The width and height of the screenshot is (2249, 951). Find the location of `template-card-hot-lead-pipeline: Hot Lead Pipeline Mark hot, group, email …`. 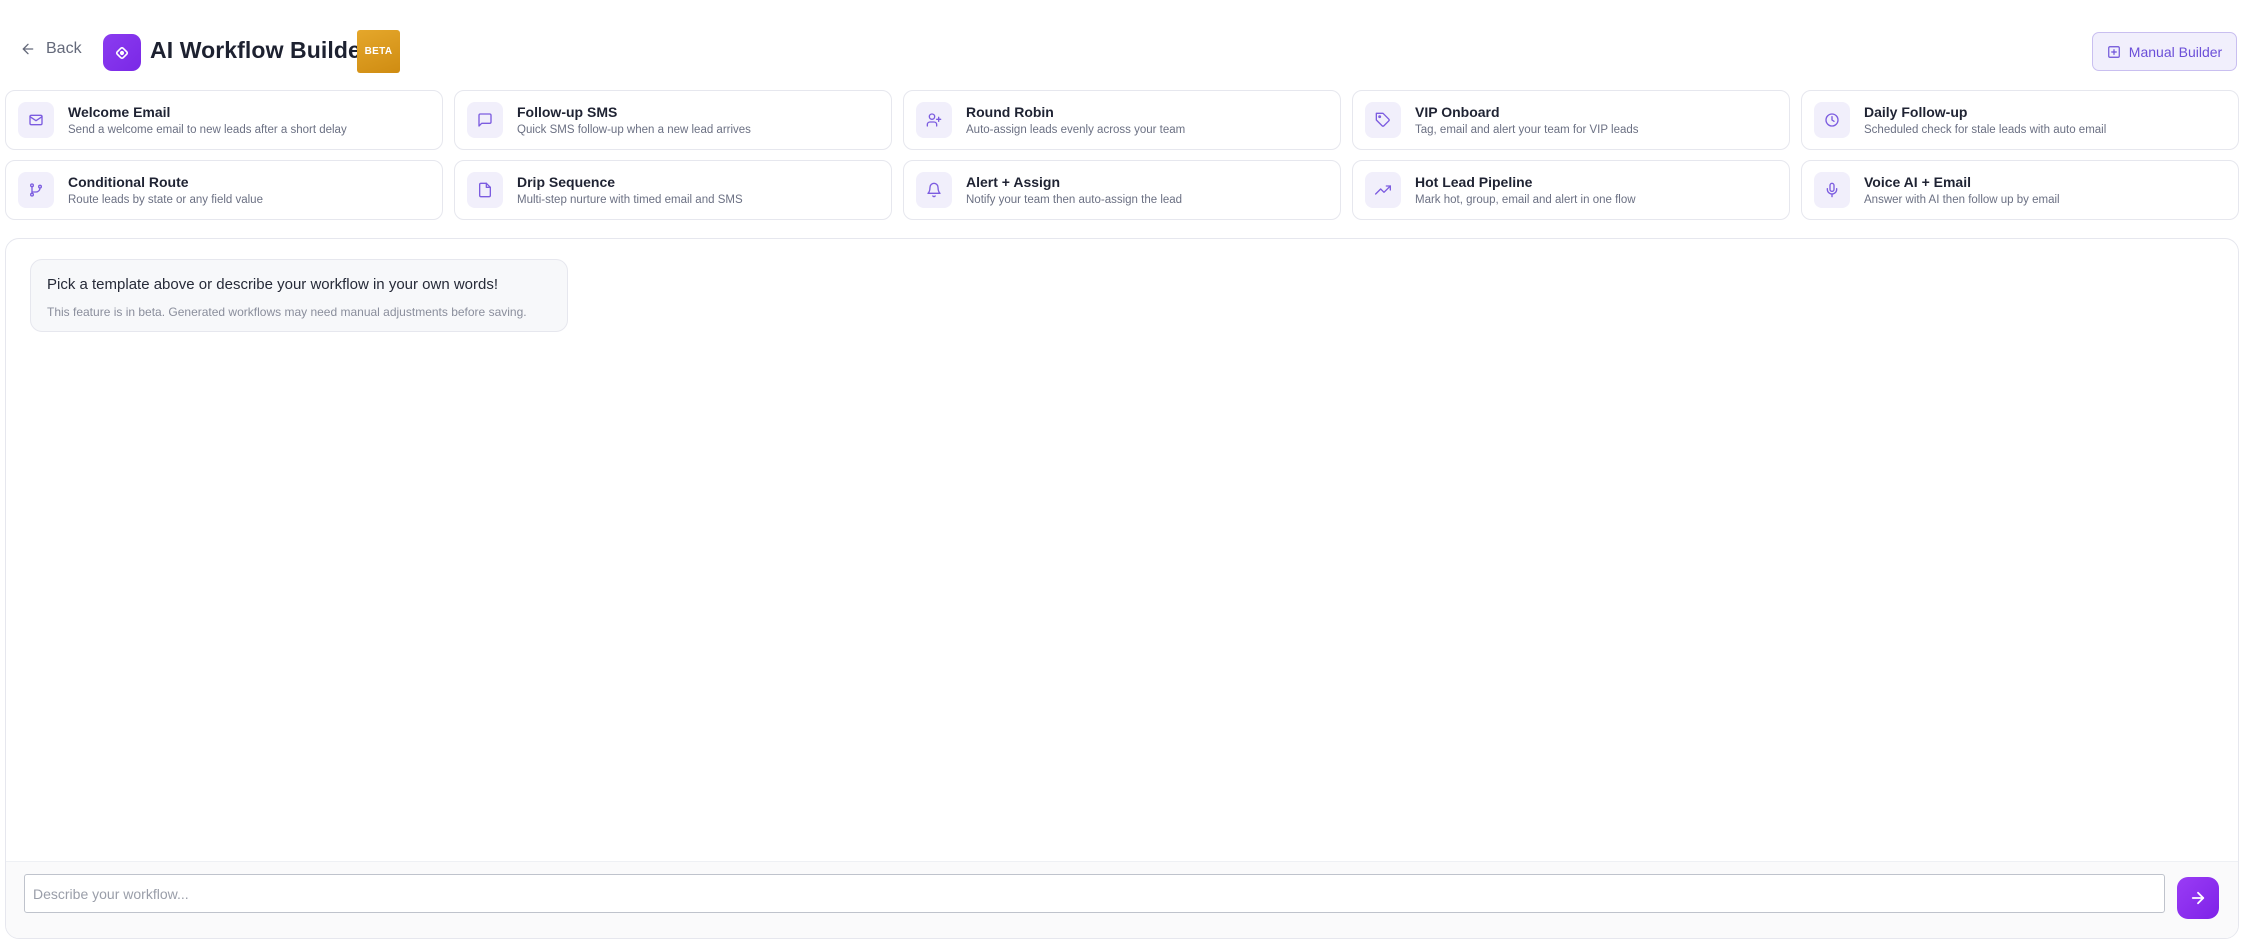

template-card-hot-lead-pipeline: Hot Lead Pipeline Mark hot, group, email … is located at coordinates (1571, 190).